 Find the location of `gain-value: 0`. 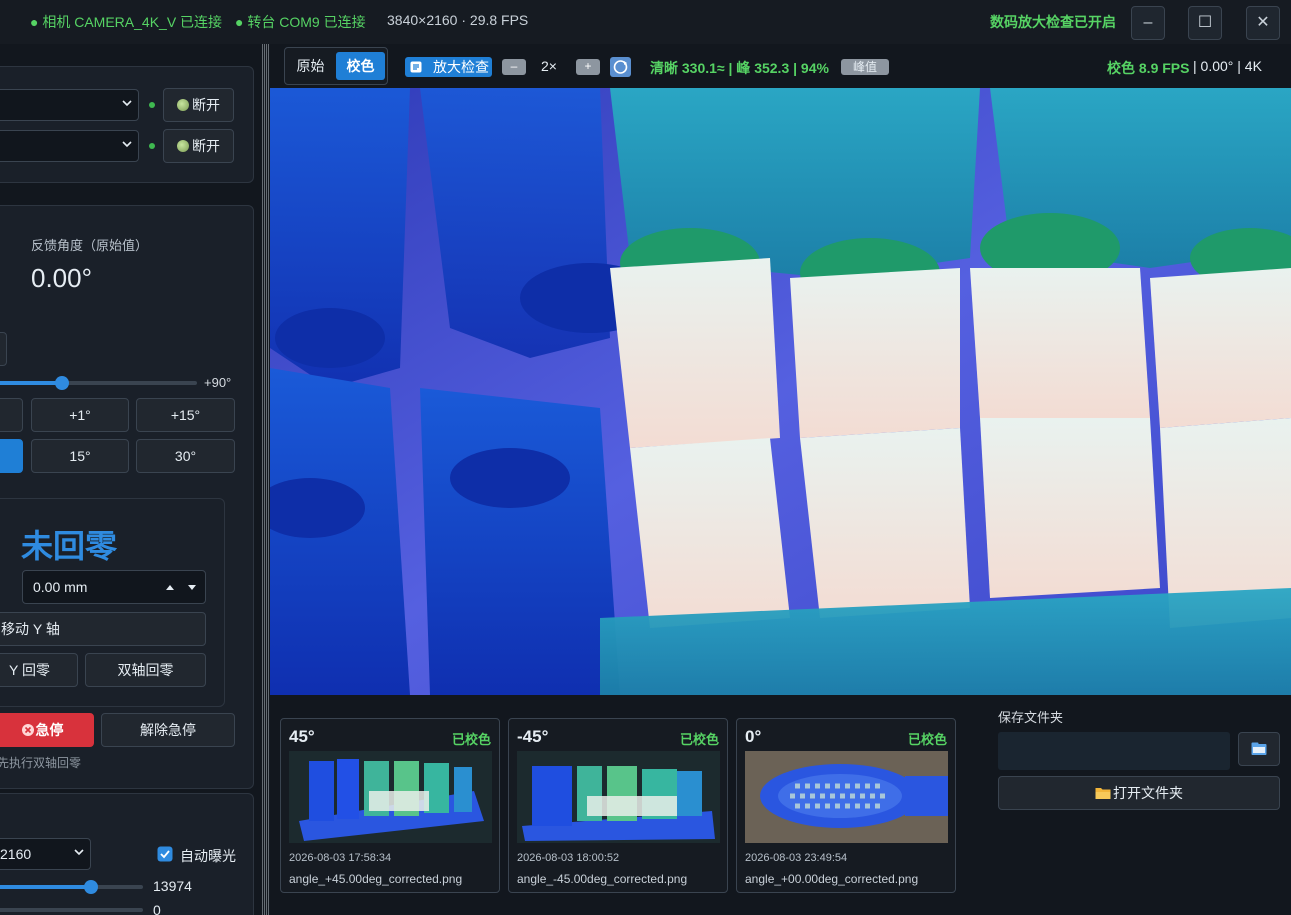

gain-value: 0 is located at coordinates (157, 908).